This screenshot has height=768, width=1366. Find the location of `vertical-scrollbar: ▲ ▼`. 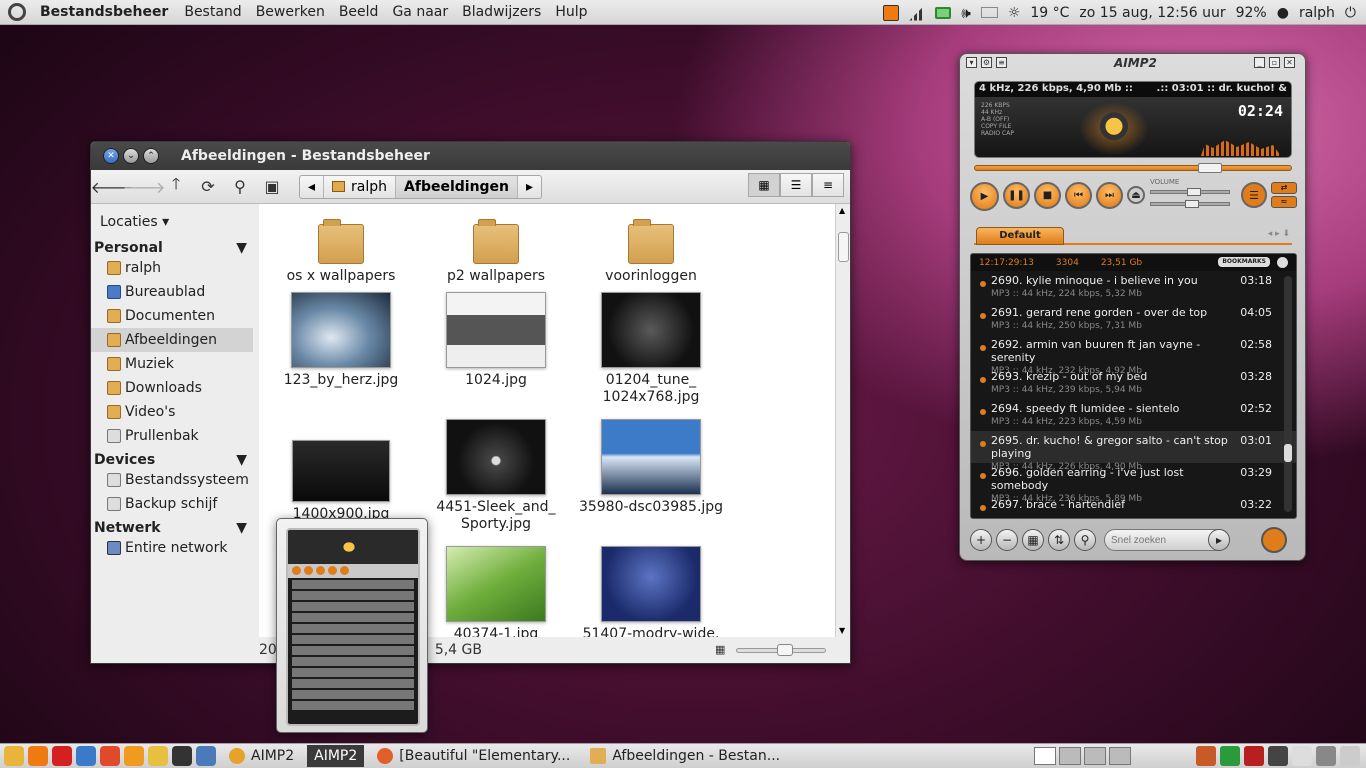

vertical-scrollbar: ▲ ▼ is located at coordinates (842, 420).